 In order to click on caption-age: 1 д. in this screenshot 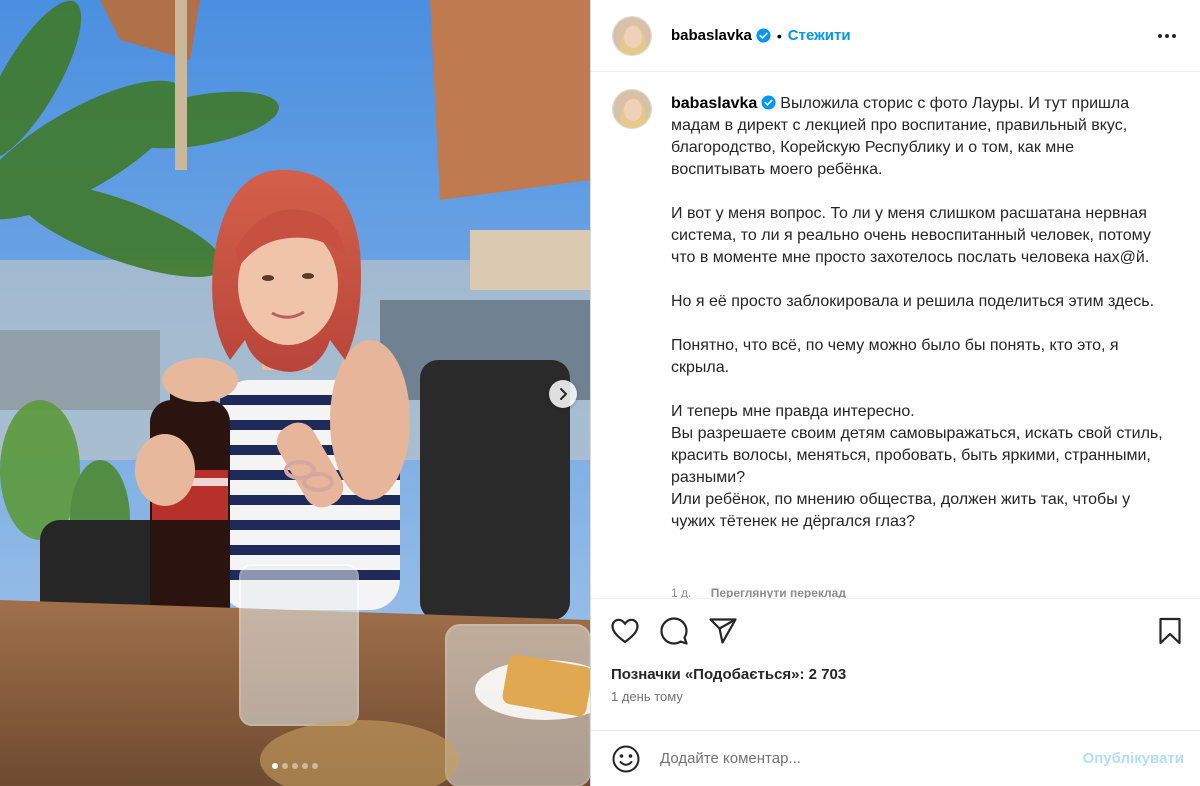, I will do `click(681, 592)`.